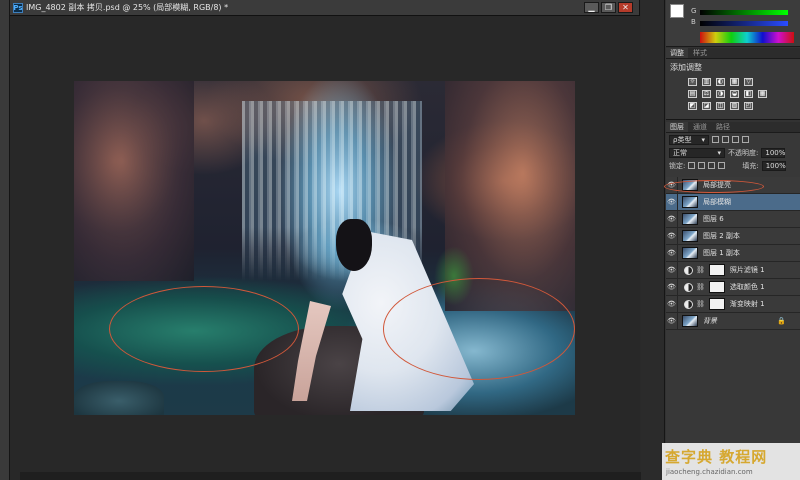 This screenshot has width=800, height=480. I want to click on restore-button: ❐, so click(608, 7).